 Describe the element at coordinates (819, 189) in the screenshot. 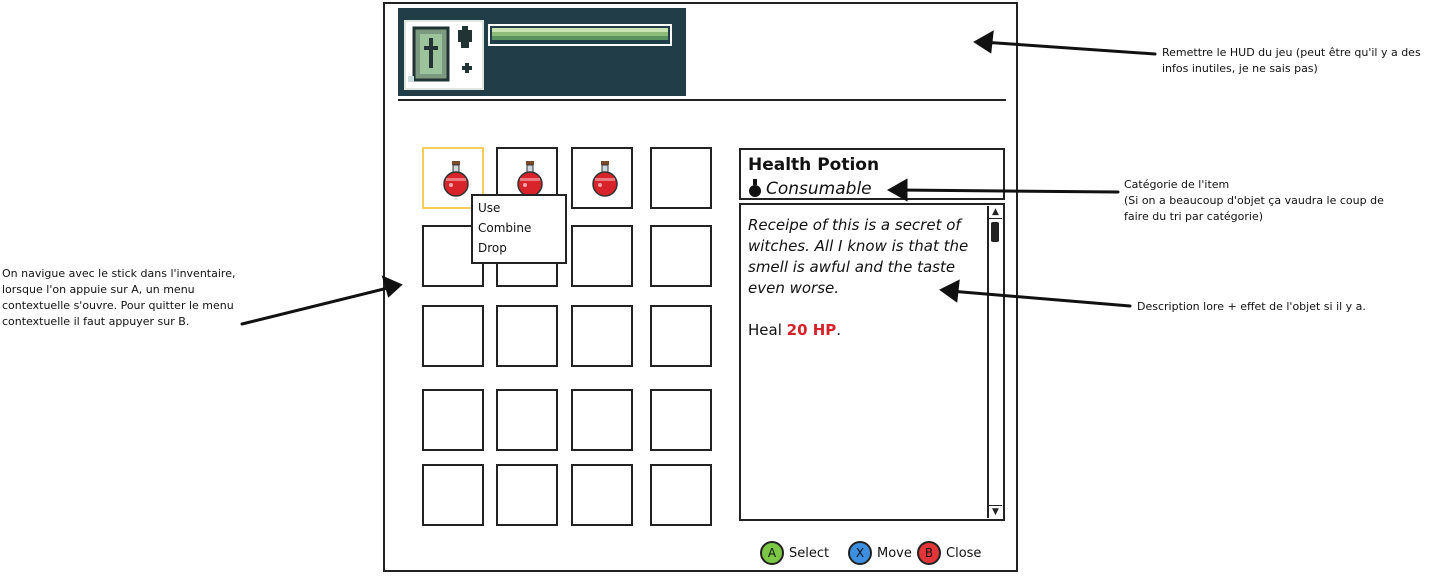

I see `item-category: Consumable` at that location.